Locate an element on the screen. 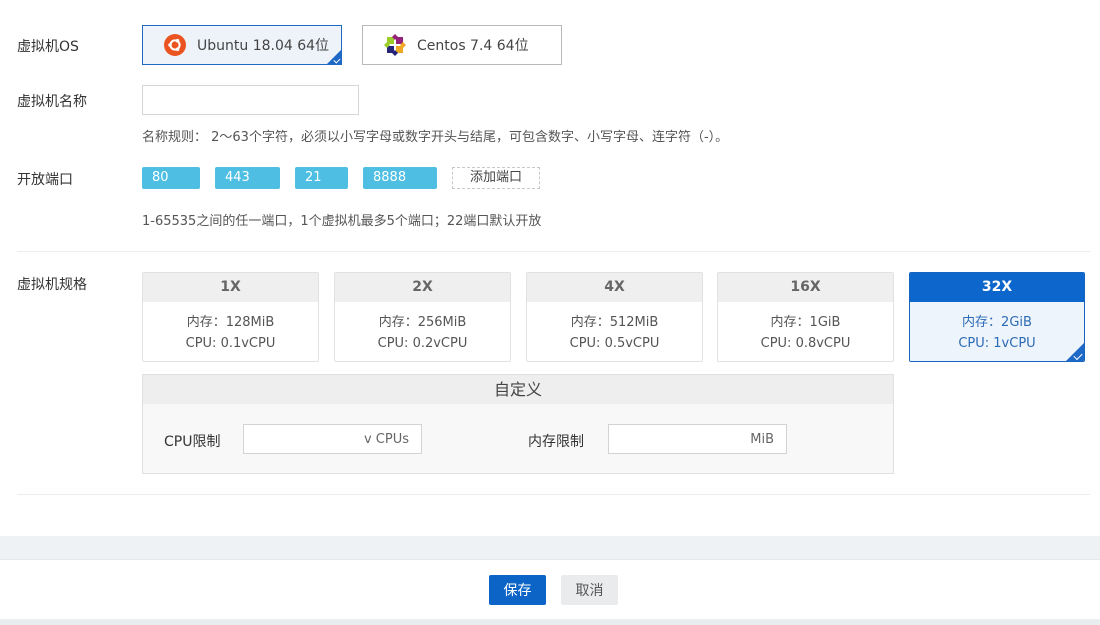 This screenshot has height=625, width=1100. spec-card-16x: 16X 内存：1GiB CPU: 0.8vCPU is located at coordinates (805, 317).